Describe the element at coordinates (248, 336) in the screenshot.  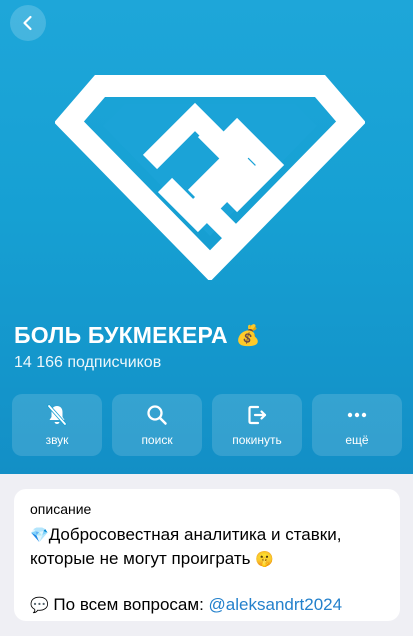
I see `money-bag-emoji: 💰` at that location.